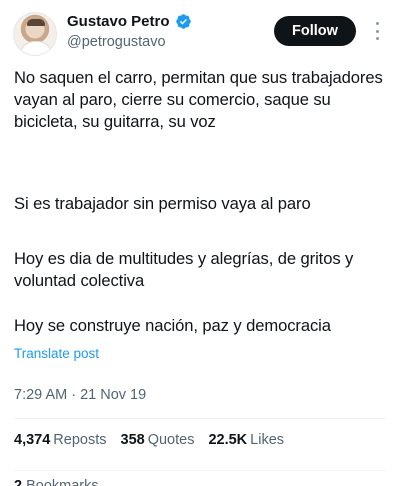 Image resolution: width=400 pixels, height=486 pixels. I want to click on author-name: Gustavo Petro, so click(118, 21).